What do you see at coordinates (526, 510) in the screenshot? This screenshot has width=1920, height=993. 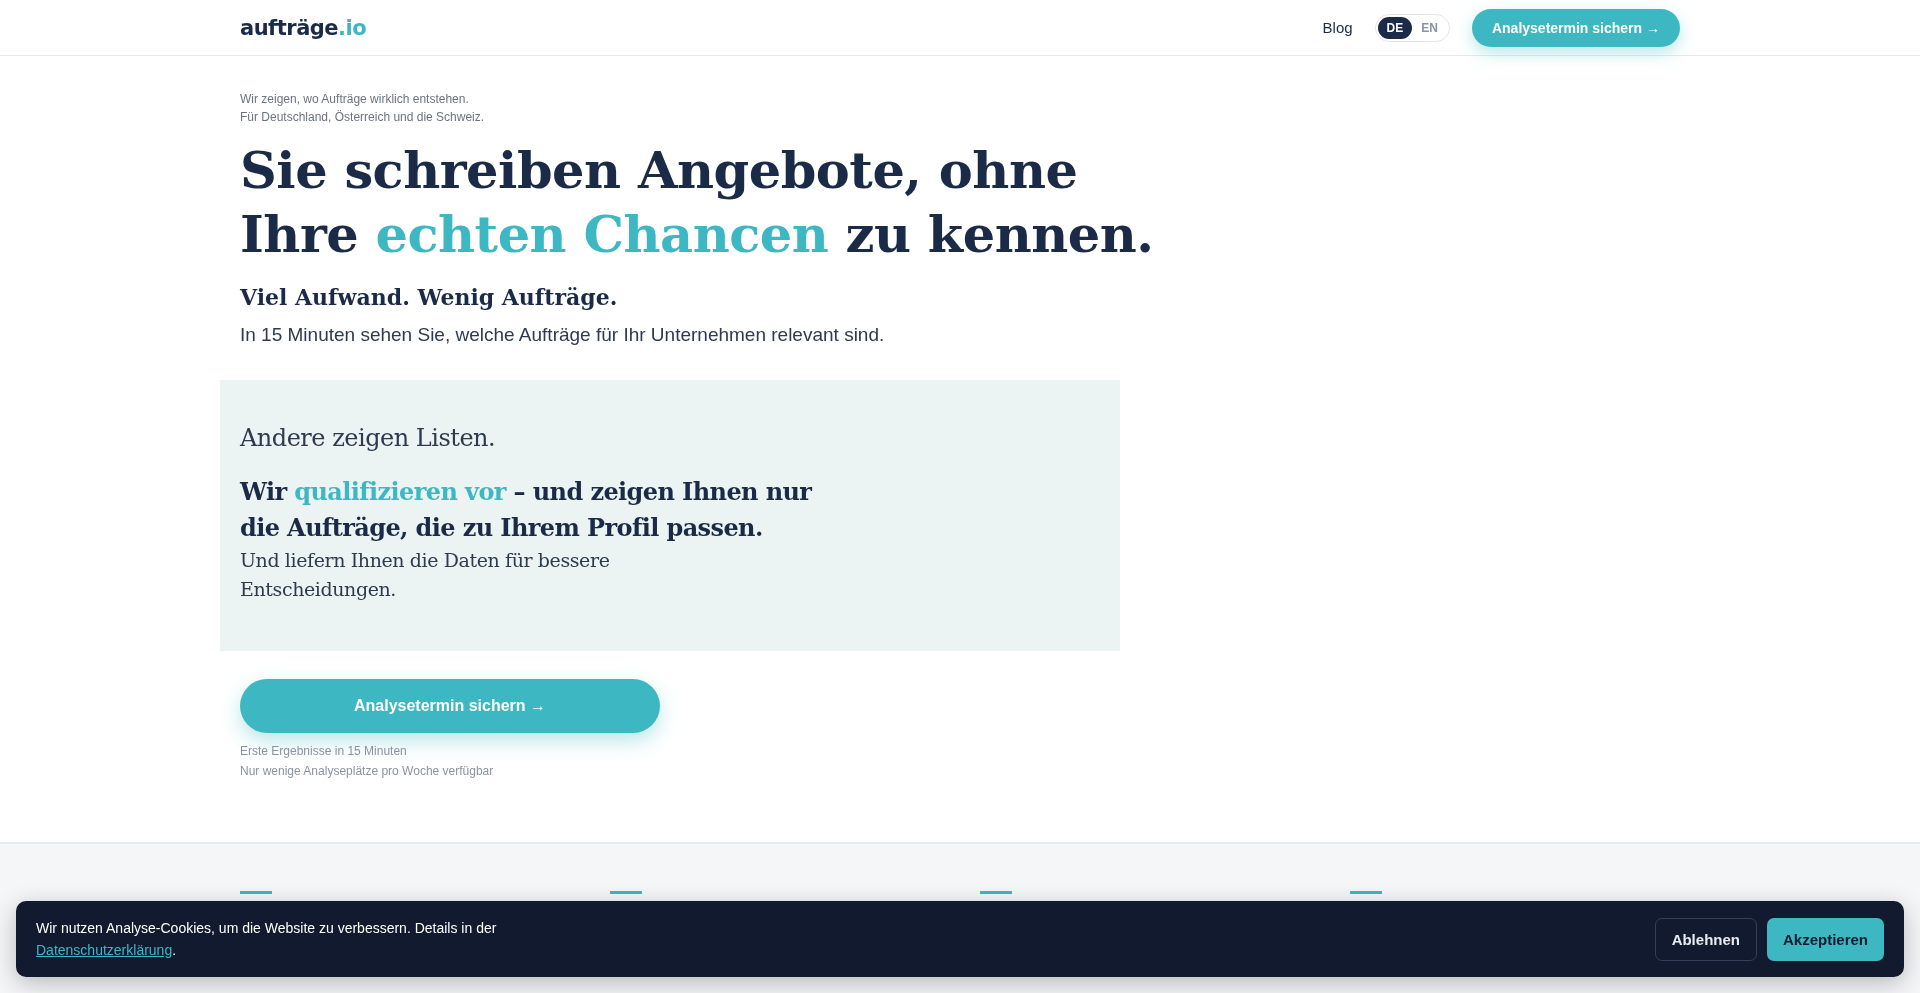 I see `panel-statement: Wir qualifizieren vor – und zeigen Ihnen nur die Aufträge, die zu Ihrem Profil passen.` at bounding box center [526, 510].